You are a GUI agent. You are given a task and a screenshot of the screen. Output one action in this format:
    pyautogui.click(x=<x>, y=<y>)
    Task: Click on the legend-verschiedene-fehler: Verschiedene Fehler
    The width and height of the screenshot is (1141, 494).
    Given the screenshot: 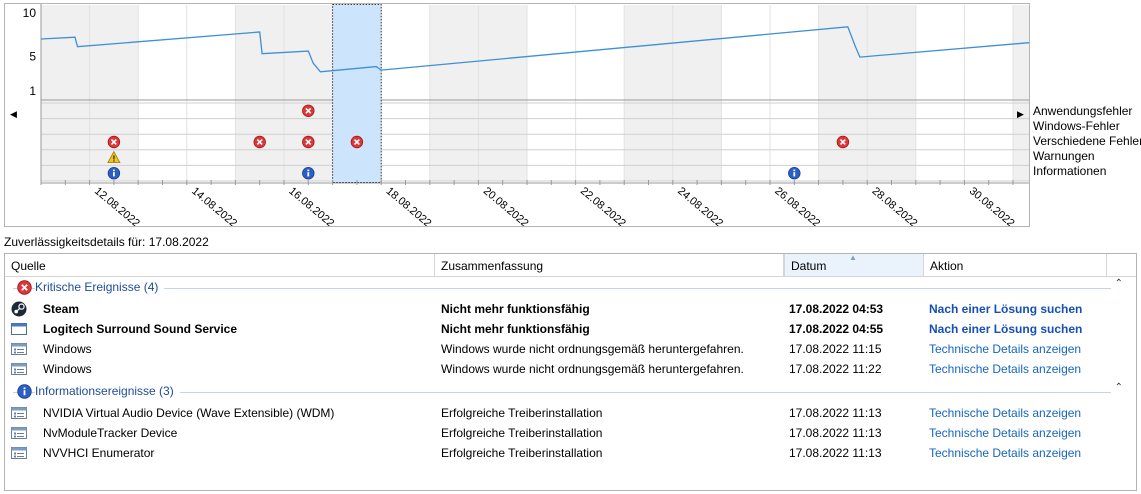 What is the action you would take?
    pyautogui.click(x=1087, y=141)
    